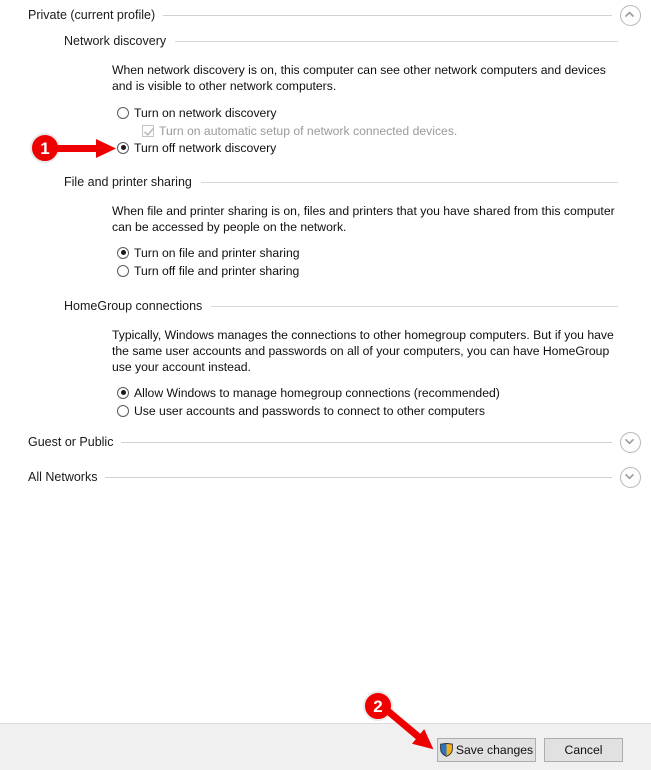 The width and height of the screenshot is (651, 770). I want to click on annotation-badge-1-label: 1, so click(45, 148).